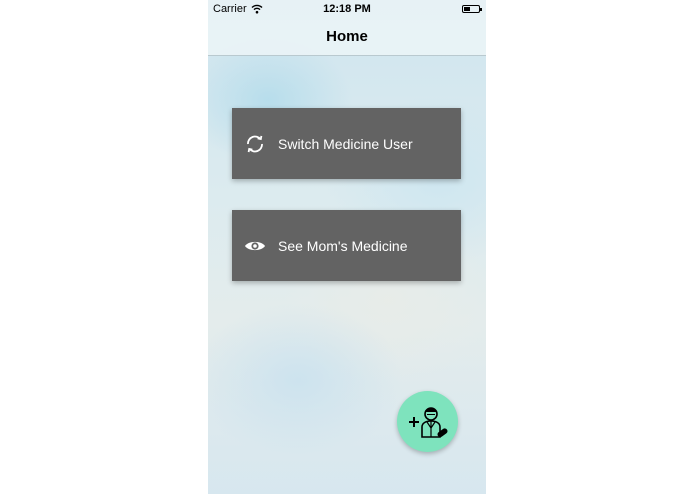 The width and height of the screenshot is (695, 494). I want to click on navigation-bar: Home, so click(347, 38).